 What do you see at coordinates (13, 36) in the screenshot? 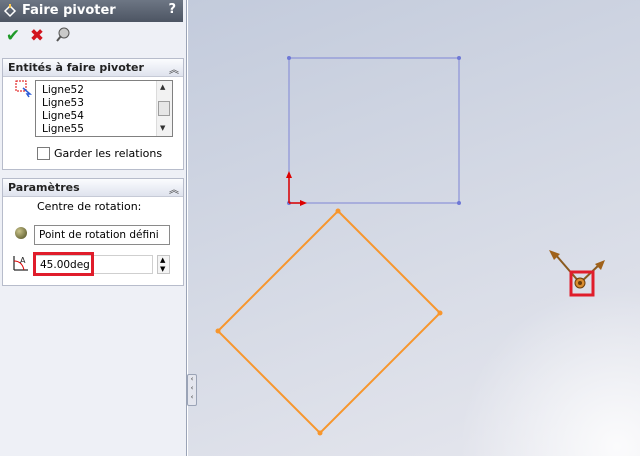
I see `ok-button: ✔` at bounding box center [13, 36].